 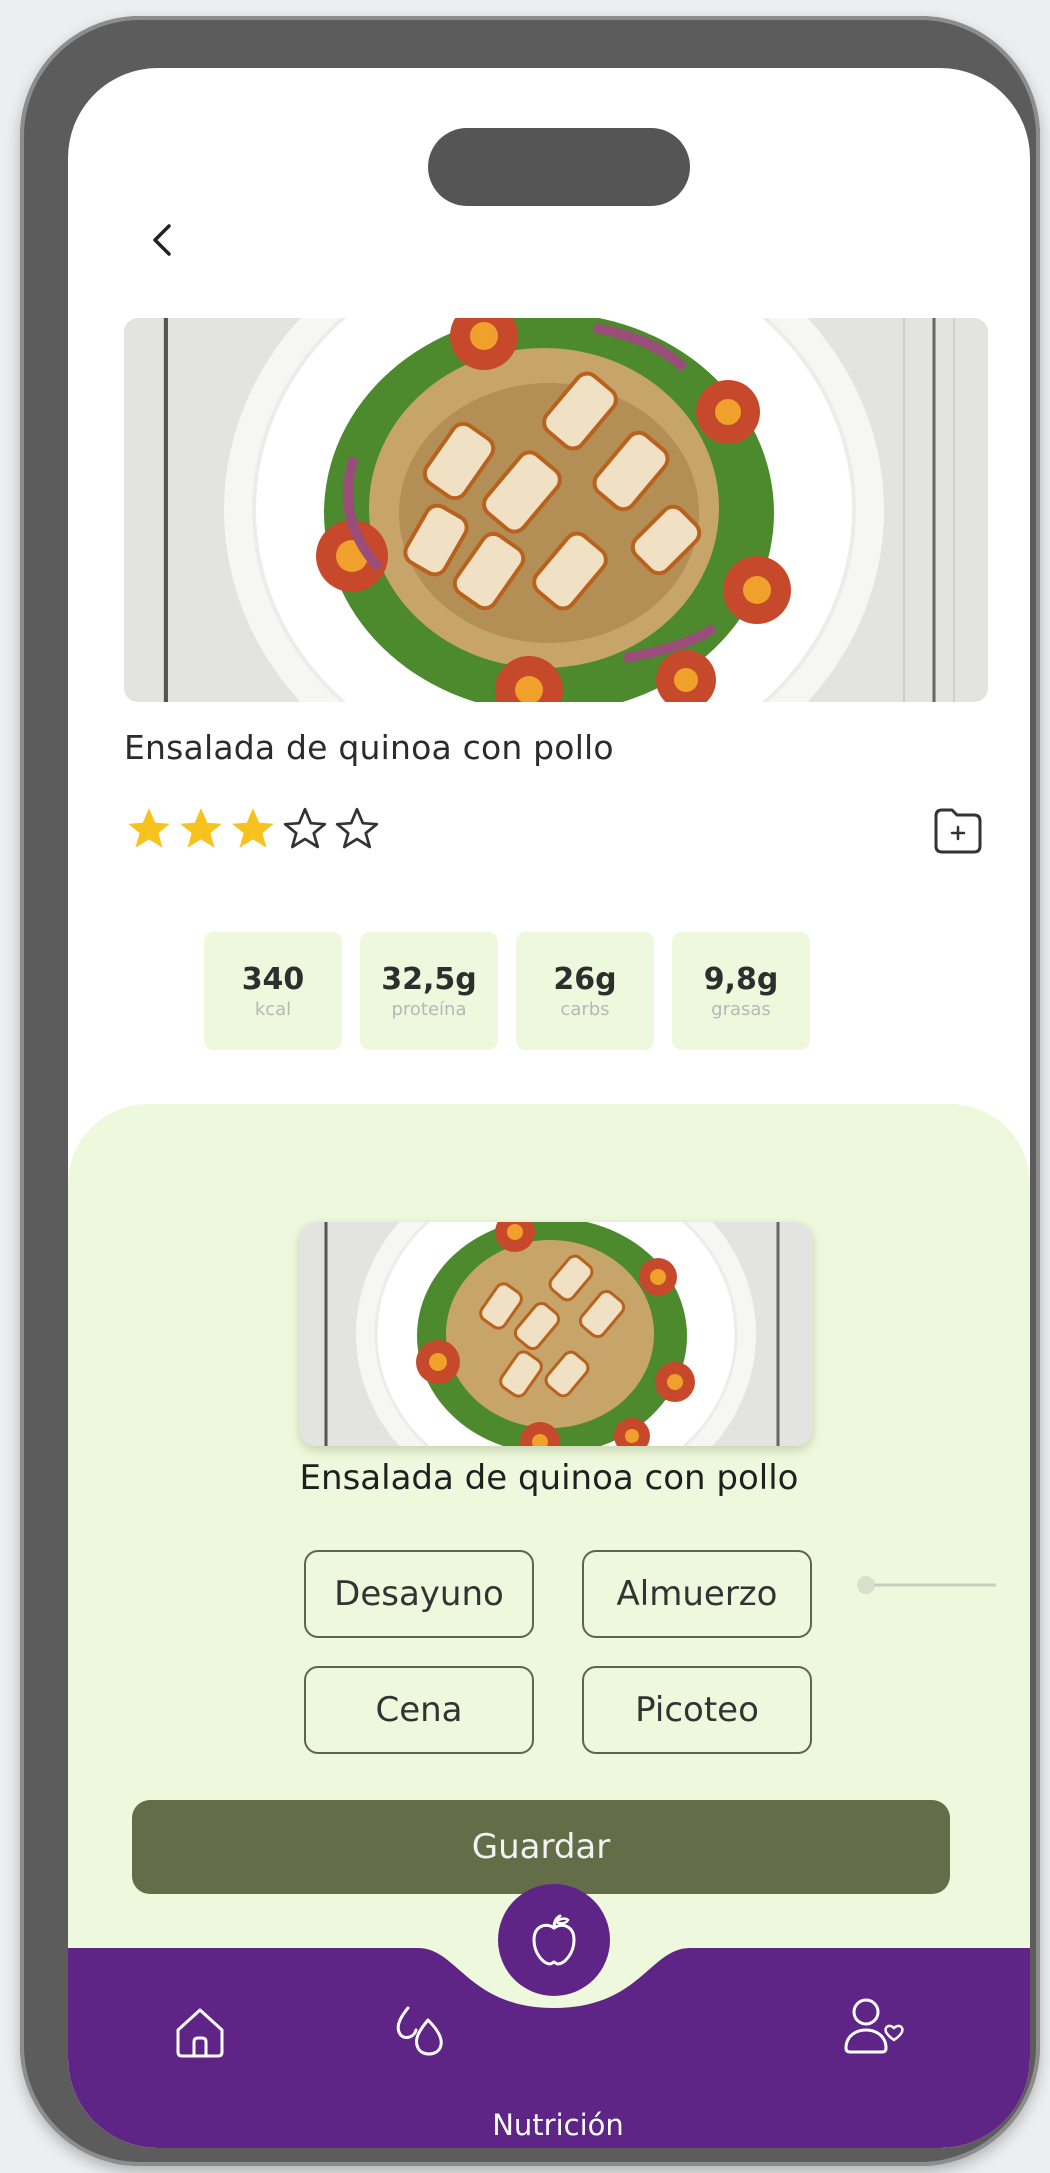 I want to click on folder-add-icon, so click(x=958, y=831).